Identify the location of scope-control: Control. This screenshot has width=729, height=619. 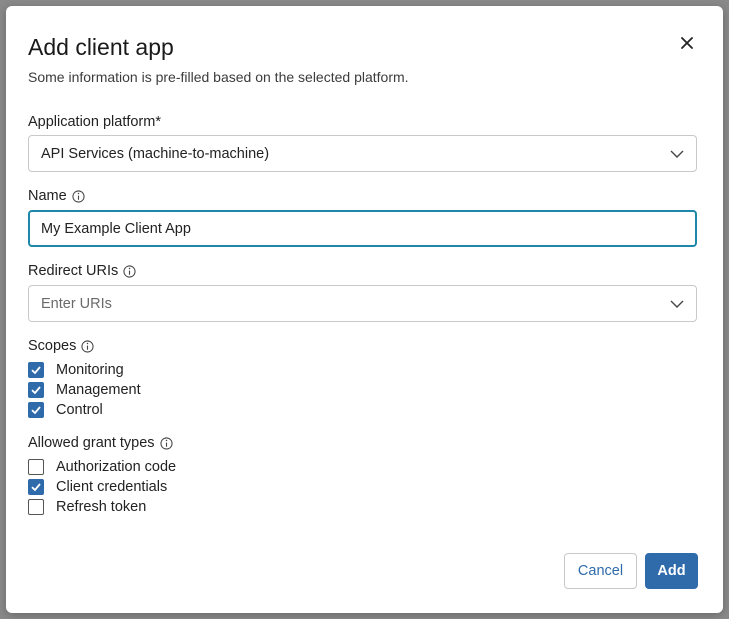
(65, 410).